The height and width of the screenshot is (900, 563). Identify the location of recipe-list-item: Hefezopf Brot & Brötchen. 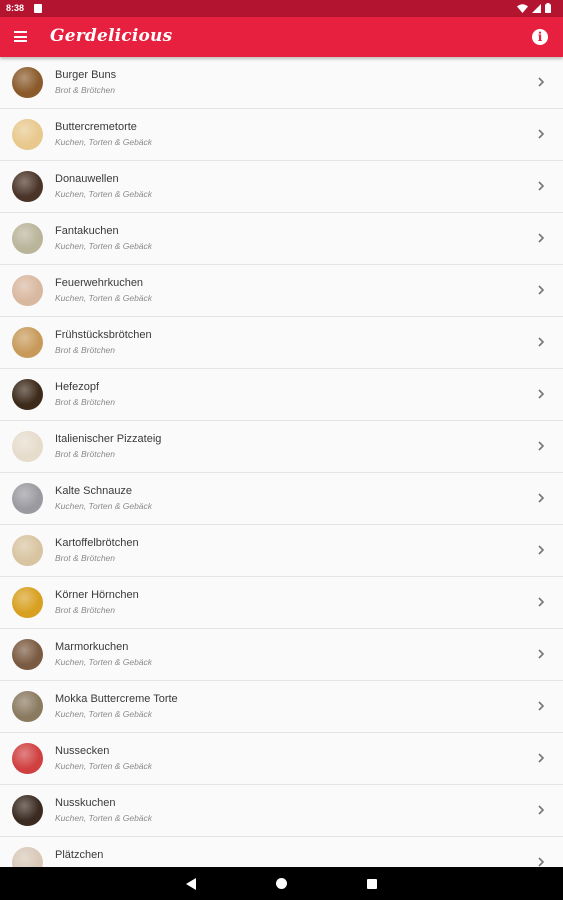
(281, 395).